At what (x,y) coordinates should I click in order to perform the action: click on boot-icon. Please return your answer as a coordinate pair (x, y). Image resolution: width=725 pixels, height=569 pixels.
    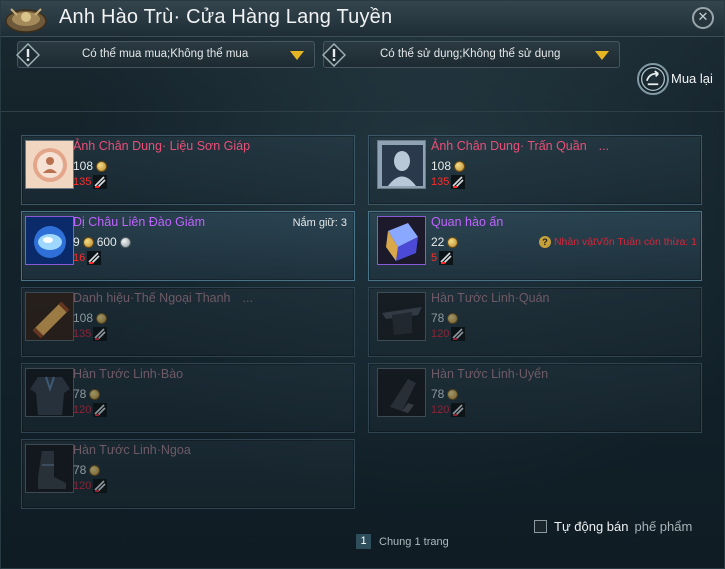
    Looking at the image, I should click on (49, 468).